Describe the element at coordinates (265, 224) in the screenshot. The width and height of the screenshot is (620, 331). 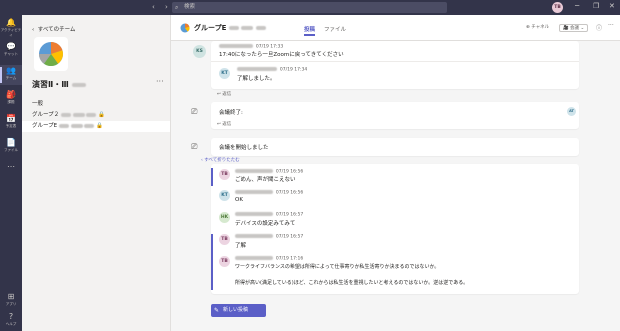
I see `message-text: デバイスの設定みてみて` at that location.